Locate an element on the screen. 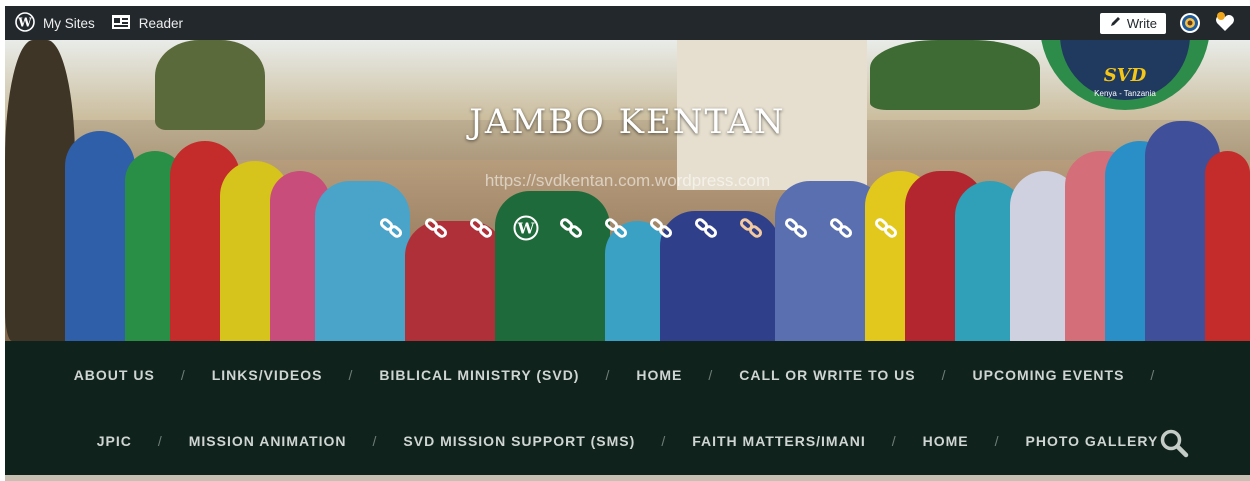 The image size is (1250, 481). social-links: W is located at coordinates (638, 228).